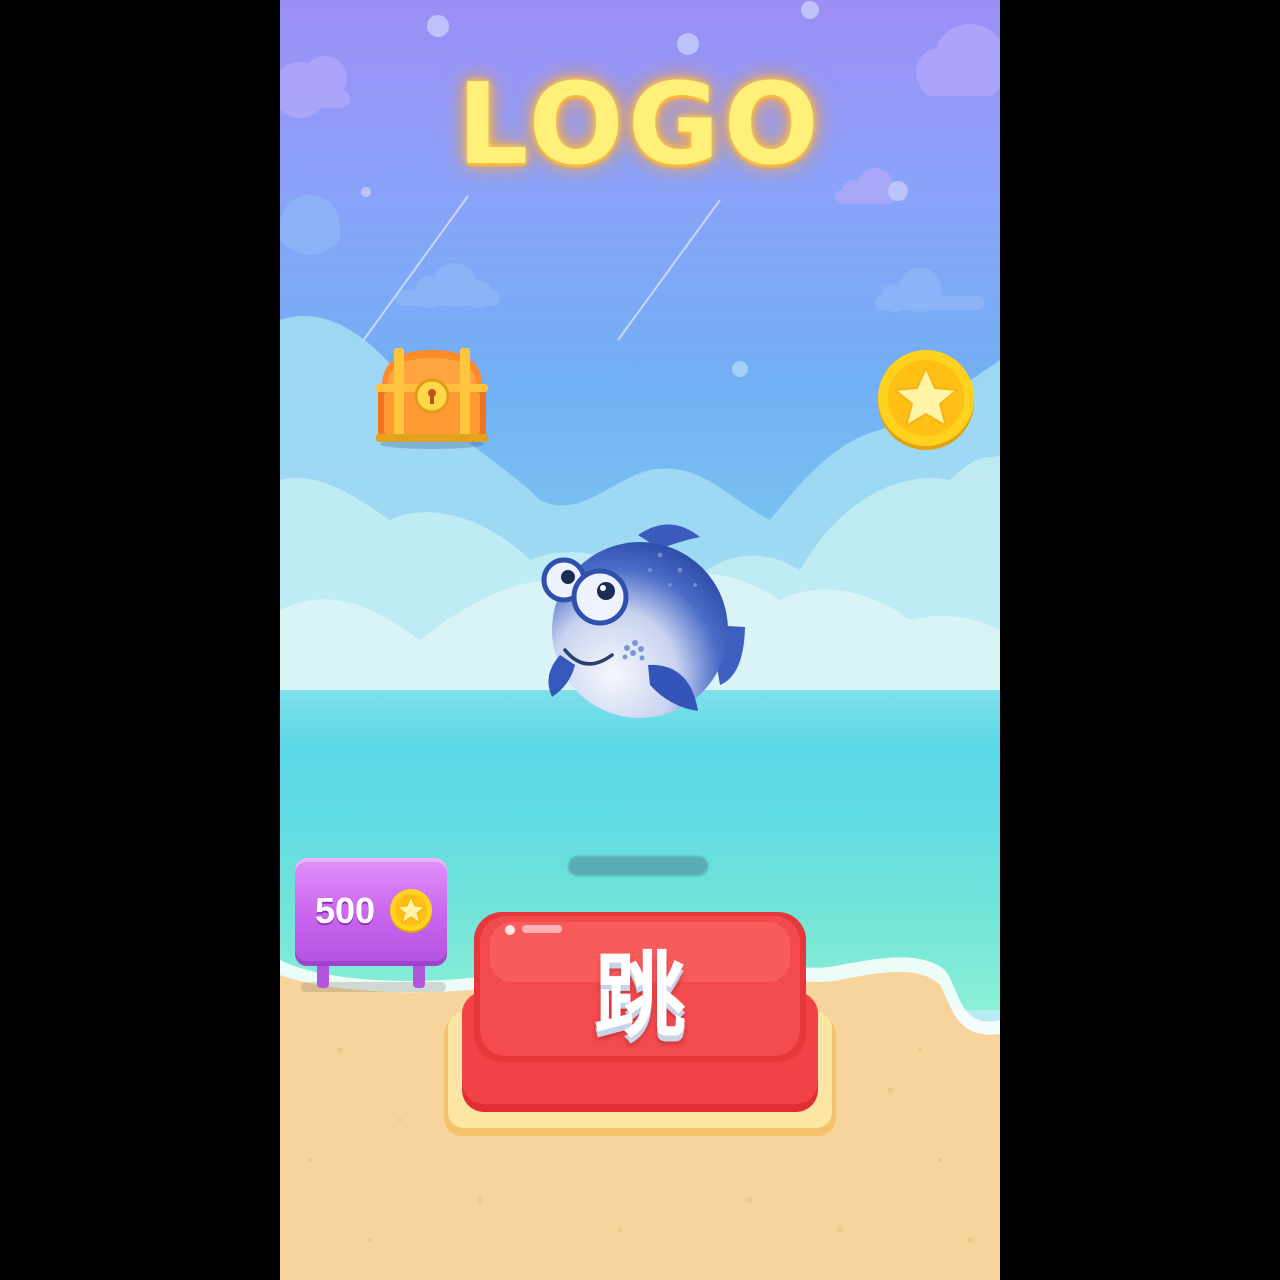  I want to click on score-sign: 500, so click(372, 925).